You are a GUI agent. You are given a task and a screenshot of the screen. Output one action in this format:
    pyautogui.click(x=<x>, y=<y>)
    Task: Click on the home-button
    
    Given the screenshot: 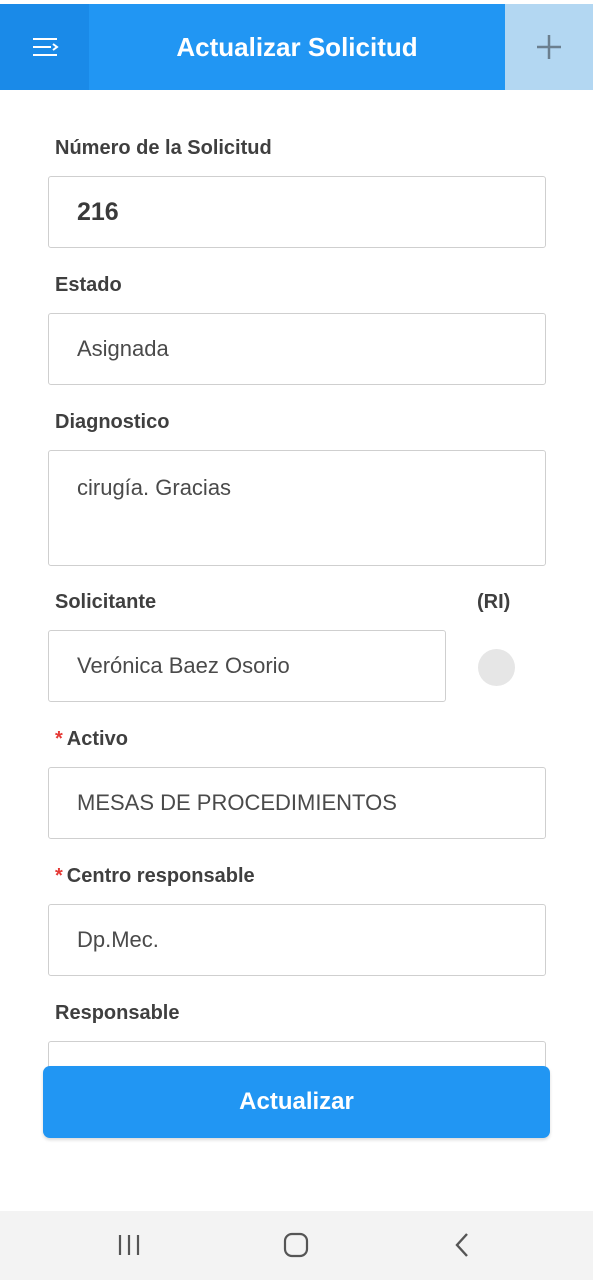 What is the action you would take?
    pyautogui.click(x=296, y=1245)
    